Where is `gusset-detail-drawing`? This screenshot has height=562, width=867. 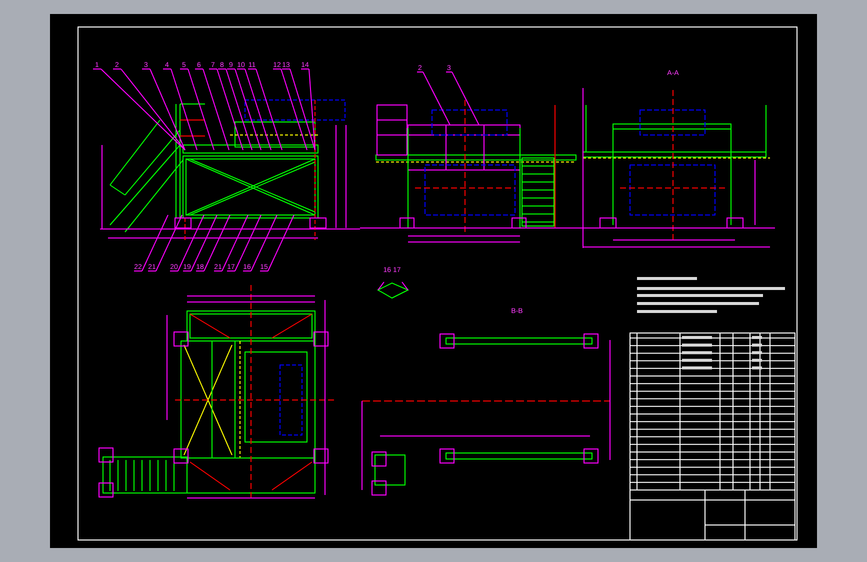
gusset-detail-drawing is located at coordinates (393, 290).